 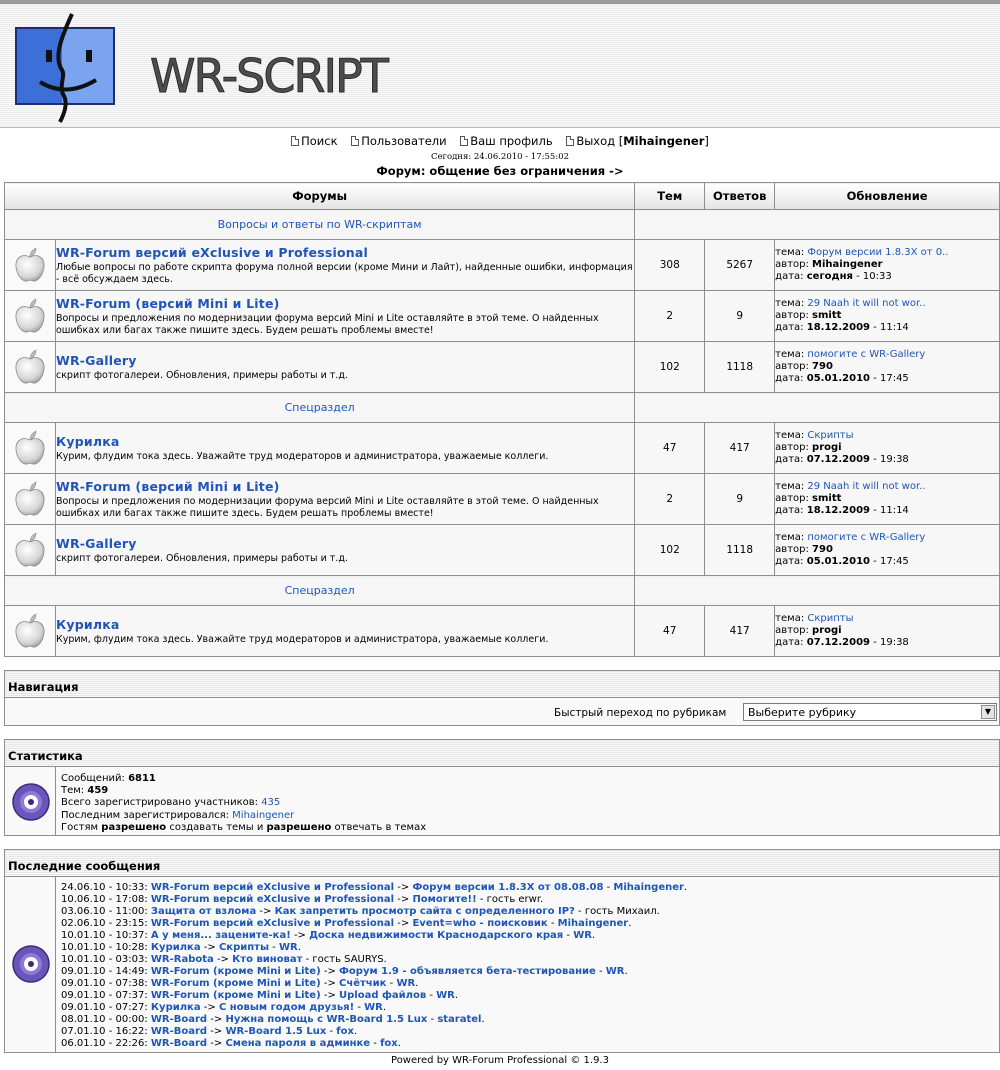 I want to click on last-author: smitt, so click(x=827, y=498).